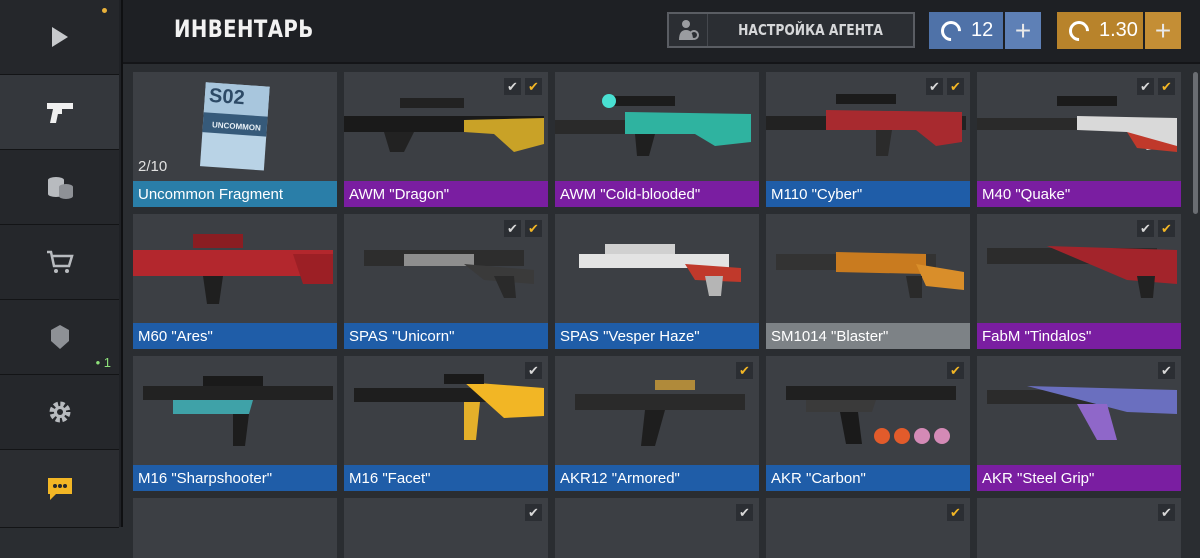 This screenshot has height=558, width=1200. I want to click on gold-balance: 1.30 +, so click(1119, 30).